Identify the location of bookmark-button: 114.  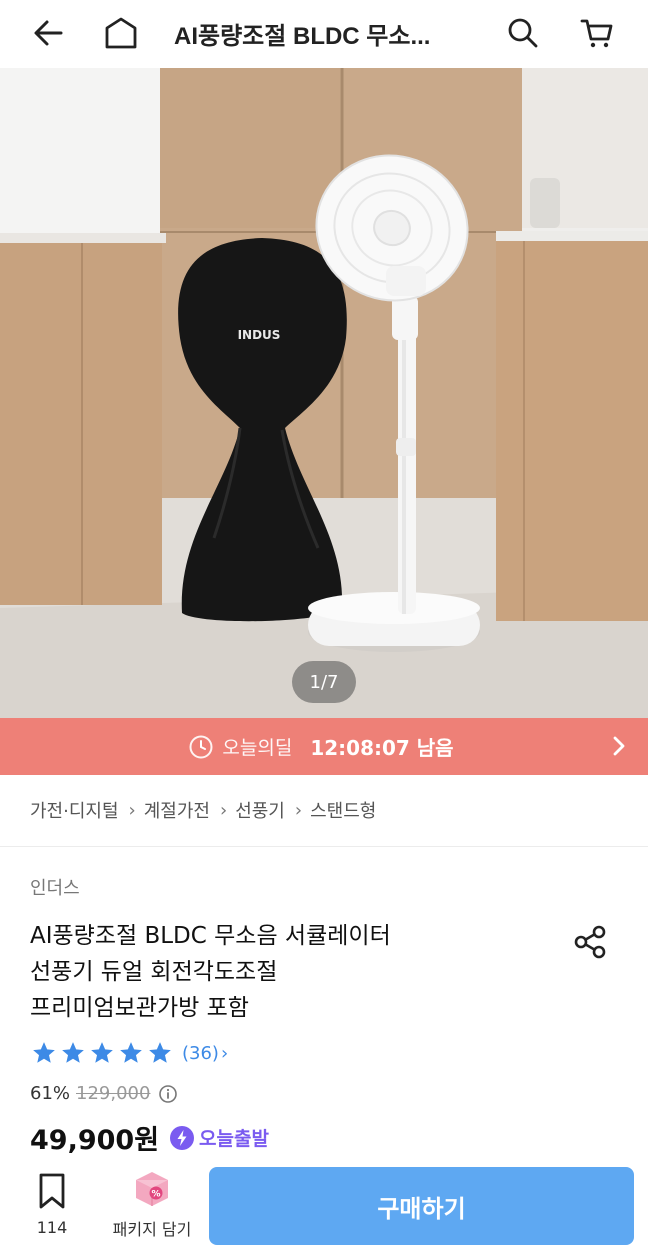
(52, 1204).